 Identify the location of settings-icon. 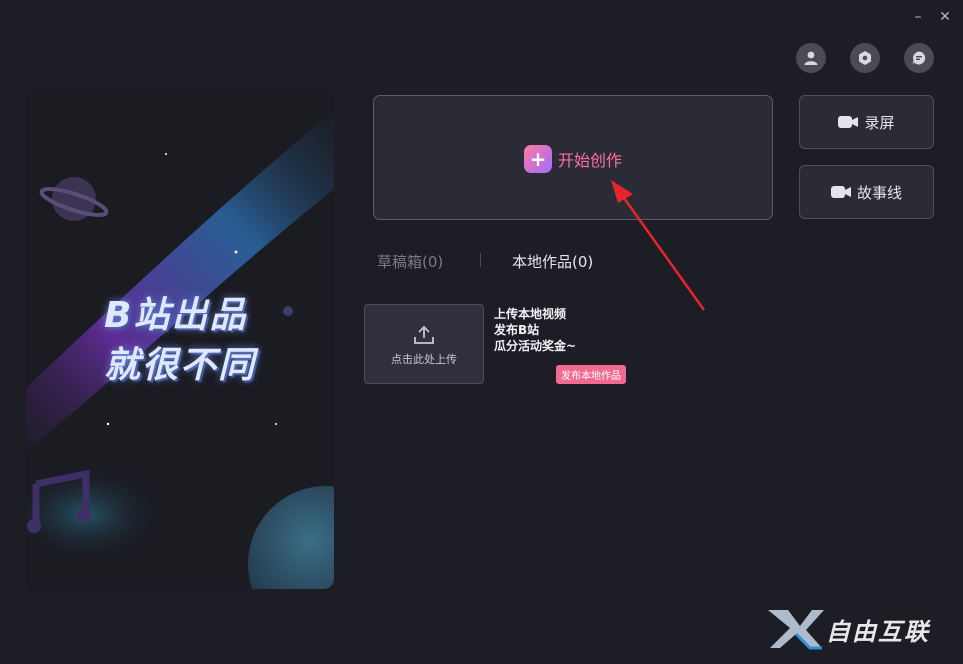
(865, 58).